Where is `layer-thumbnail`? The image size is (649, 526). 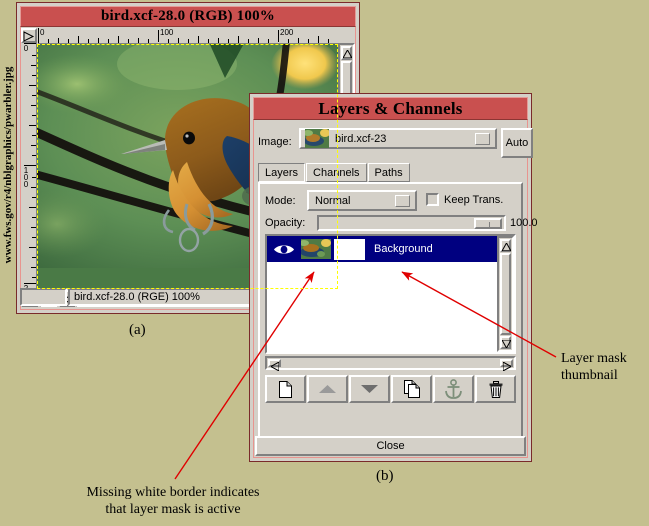 layer-thumbnail is located at coordinates (316, 249).